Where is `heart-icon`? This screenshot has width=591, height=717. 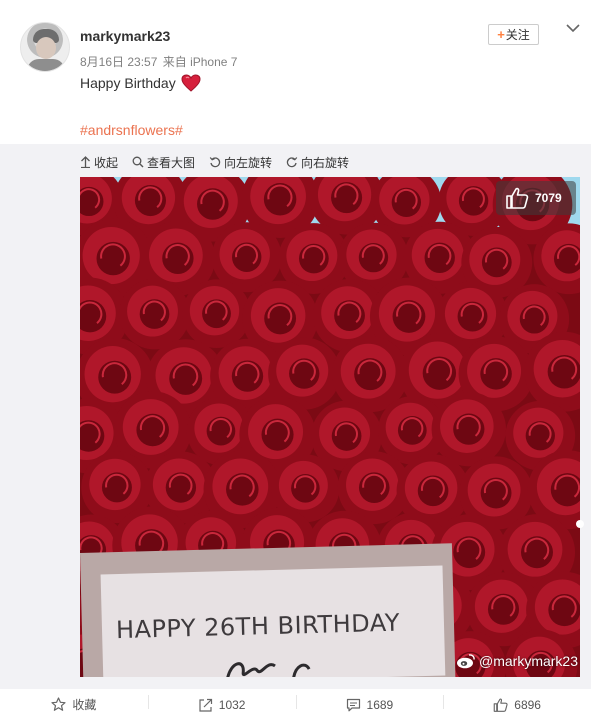 heart-icon is located at coordinates (191, 83).